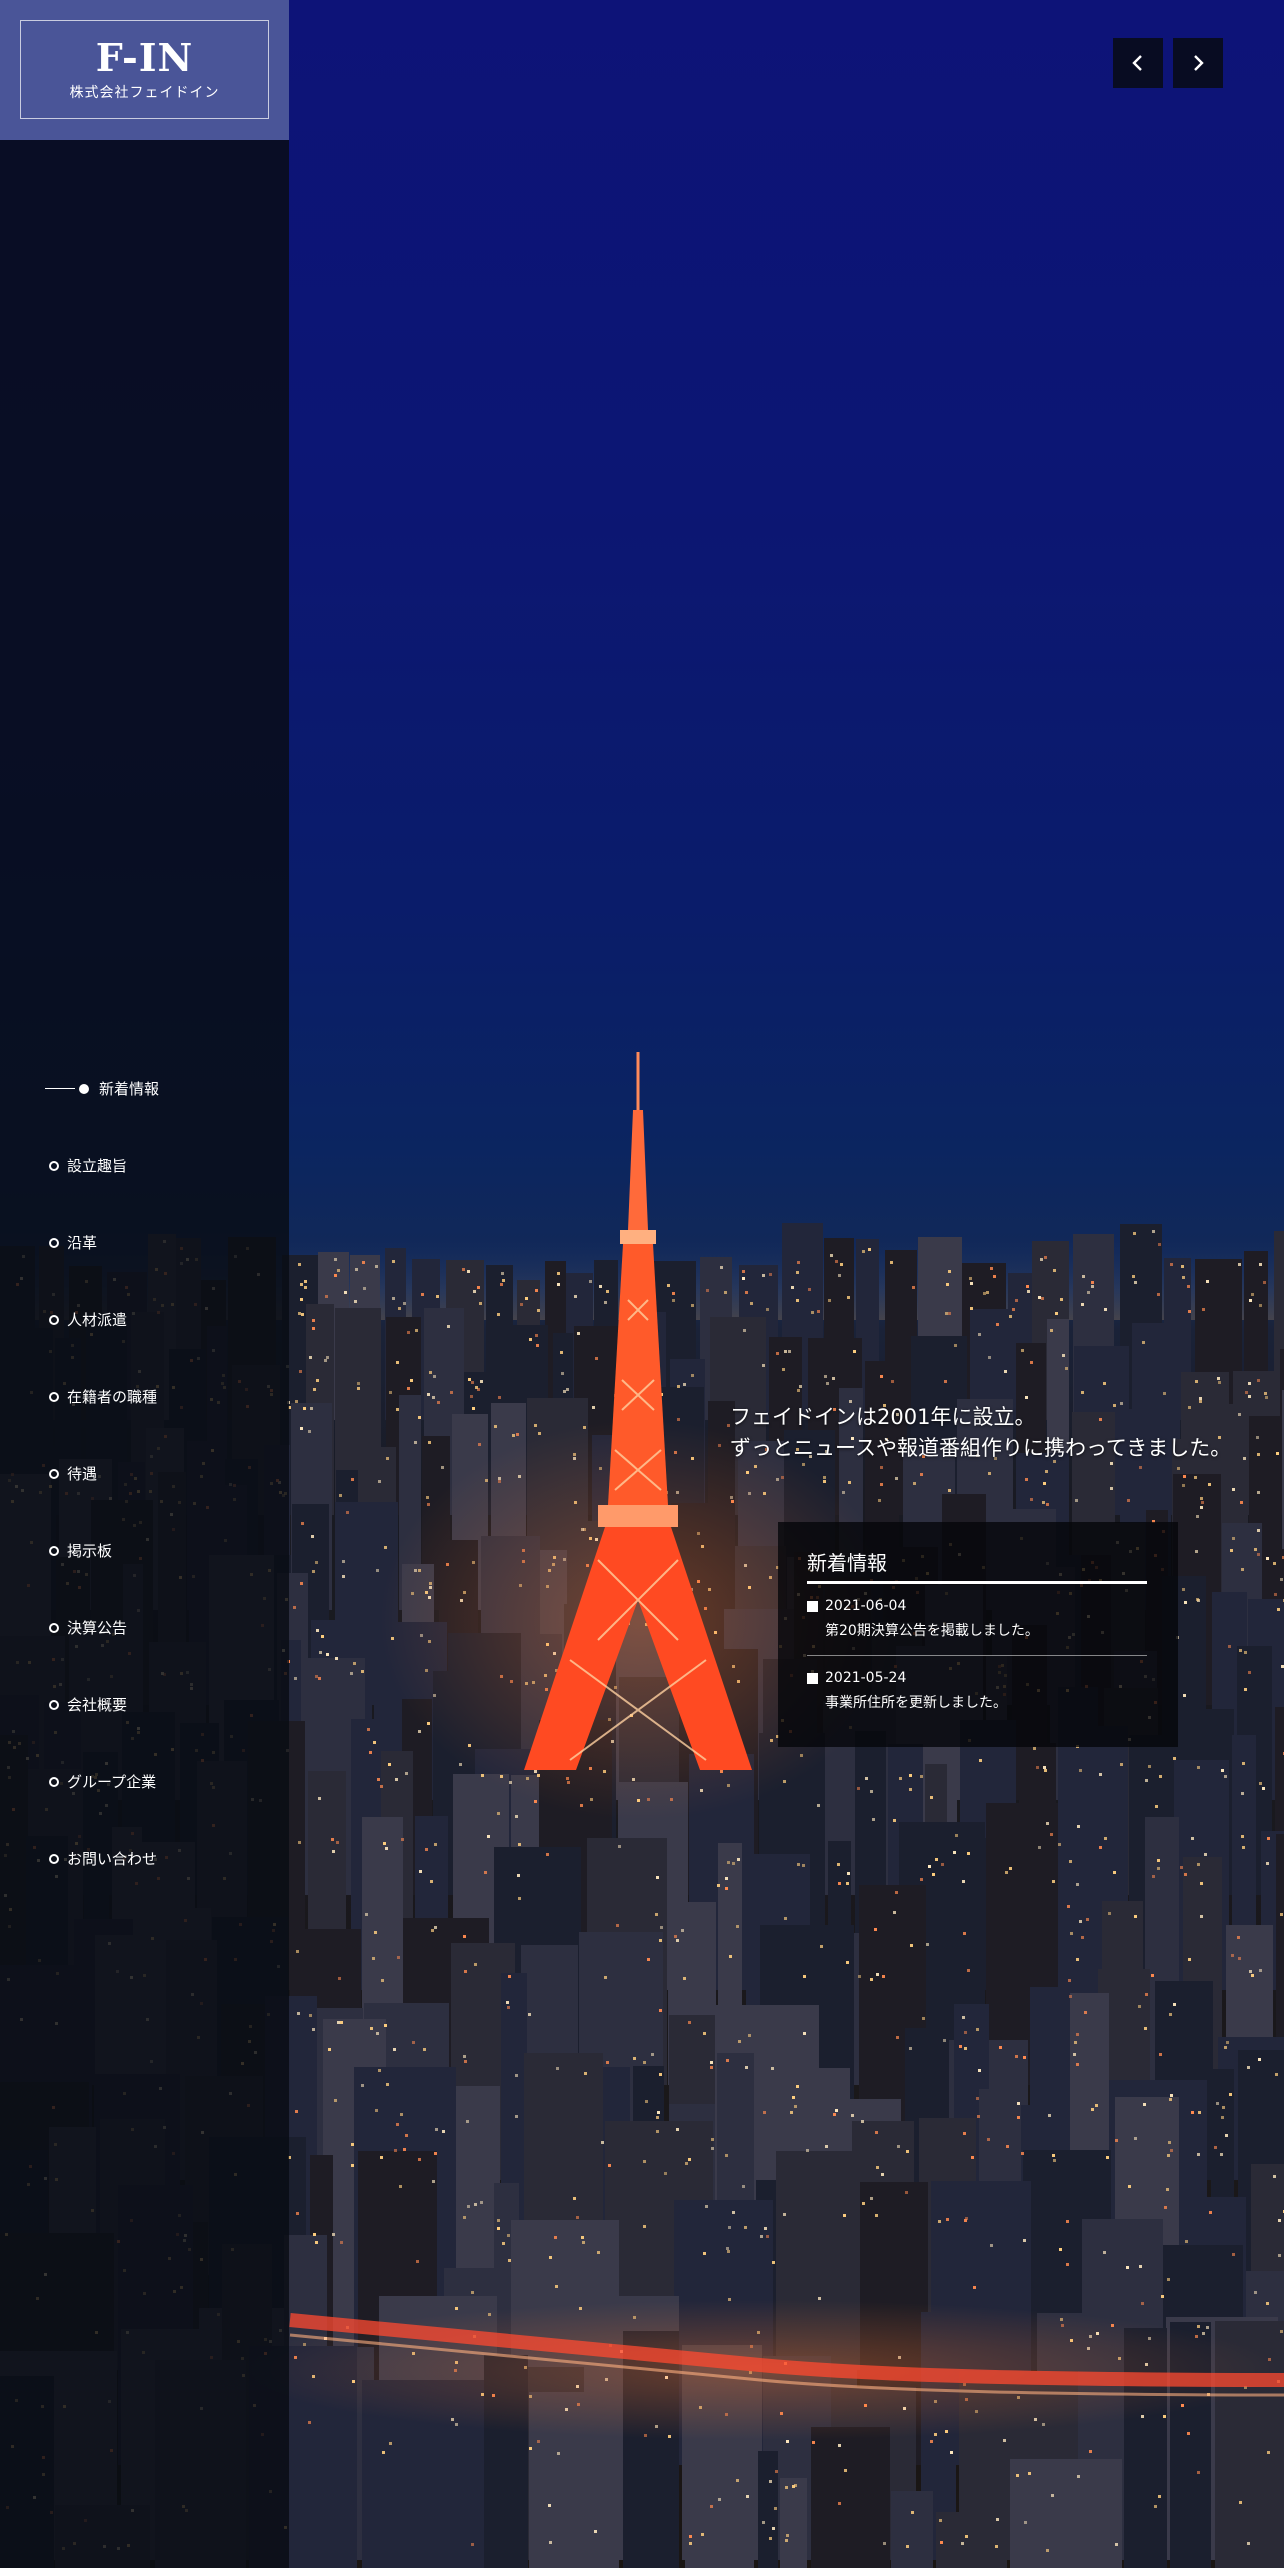  I want to click on news-date: 2021-06-04, so click(866, 1606).